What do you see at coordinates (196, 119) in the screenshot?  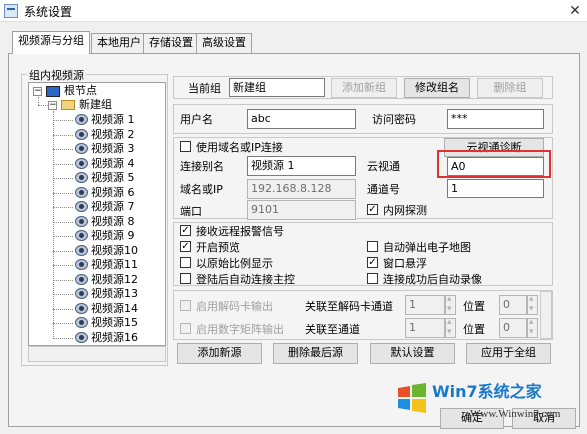 I see `user-label: 用户名` at bounding box center [196, 119].